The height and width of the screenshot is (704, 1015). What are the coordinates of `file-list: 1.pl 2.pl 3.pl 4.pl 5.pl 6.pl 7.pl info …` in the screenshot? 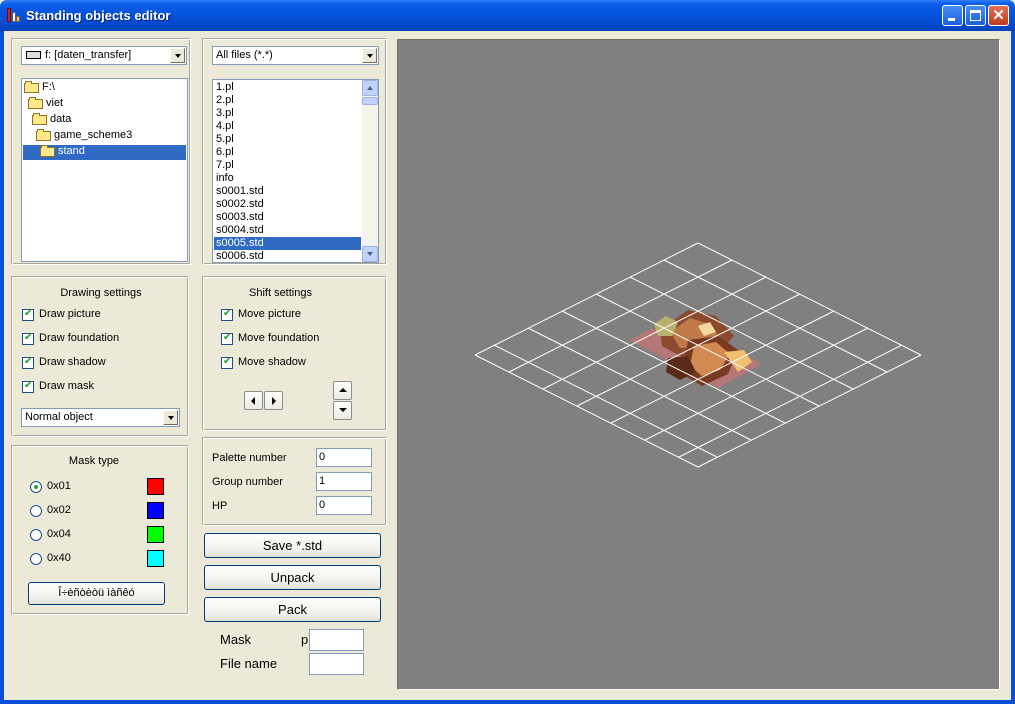 It's located at (295, 171).